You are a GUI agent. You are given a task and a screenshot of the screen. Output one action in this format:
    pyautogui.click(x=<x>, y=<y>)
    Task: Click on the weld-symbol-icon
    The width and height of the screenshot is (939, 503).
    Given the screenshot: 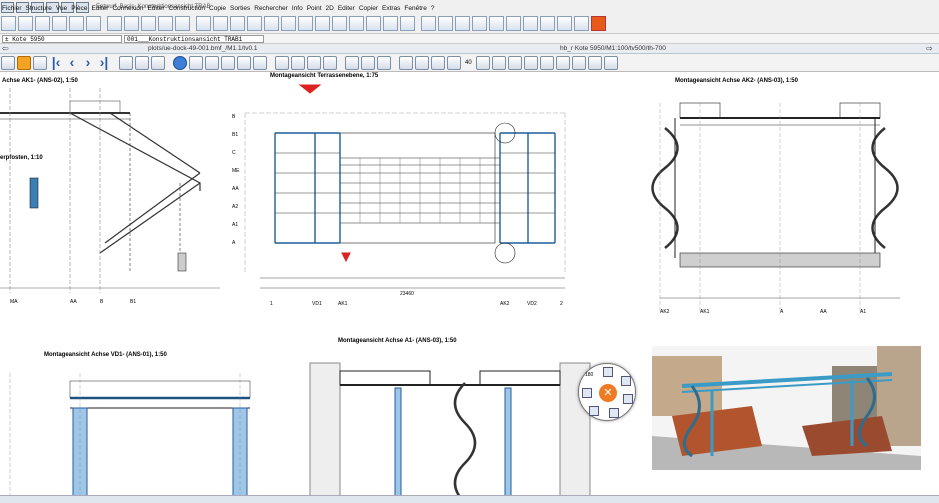 What is the action you would take?
    pyautogui.click(x=562, y=62)
    